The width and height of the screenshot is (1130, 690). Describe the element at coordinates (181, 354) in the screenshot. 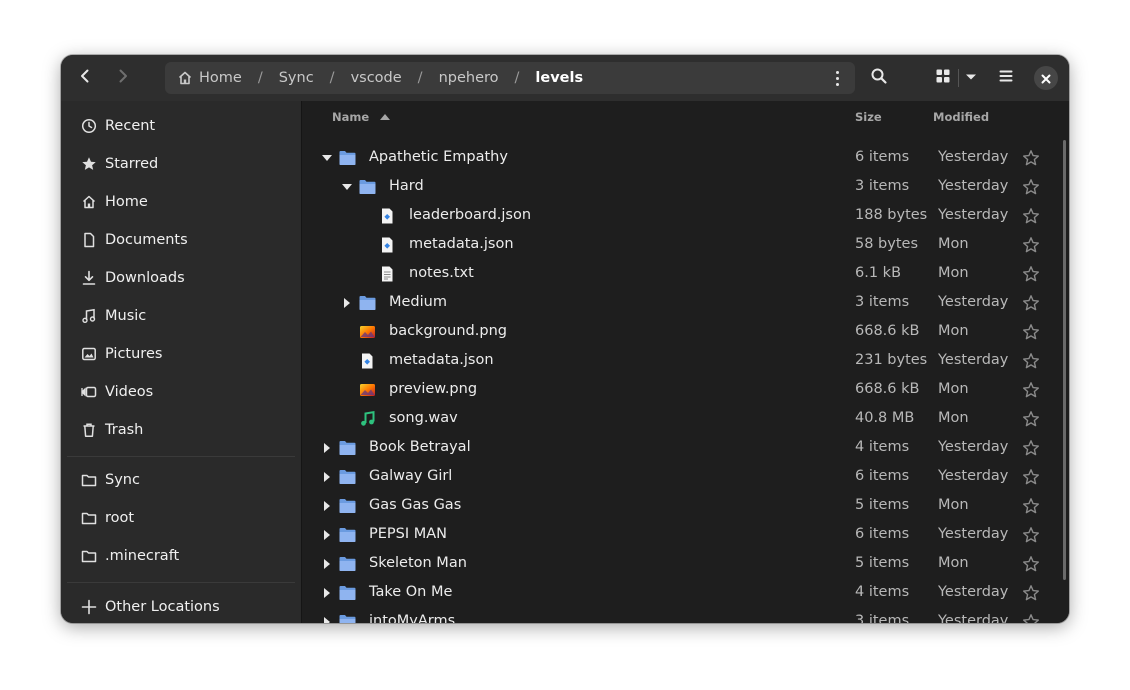

I see `sidebar-item-pictures: Pictures` at that location.